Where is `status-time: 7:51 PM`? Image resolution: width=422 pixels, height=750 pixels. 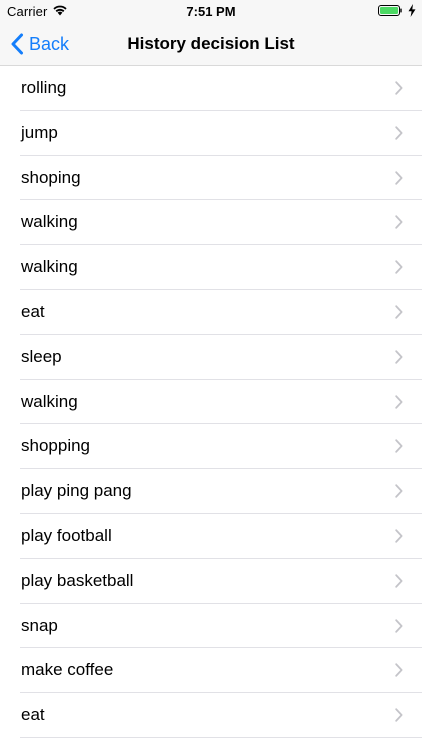 status-time: 7:51 PM is located at coordinates (211, 11).